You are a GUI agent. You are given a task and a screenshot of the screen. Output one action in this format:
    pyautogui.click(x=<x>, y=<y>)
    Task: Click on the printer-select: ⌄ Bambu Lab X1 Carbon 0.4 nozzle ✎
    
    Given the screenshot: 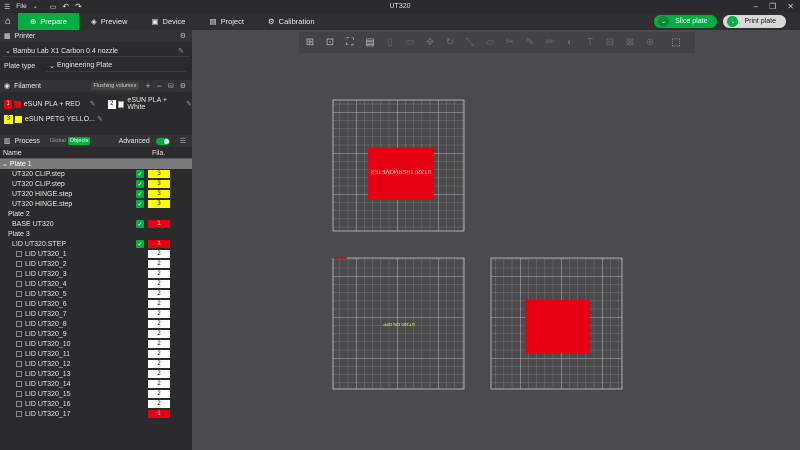 What is the action you would take?
    pyautogui.click(x=96, y=51)
    